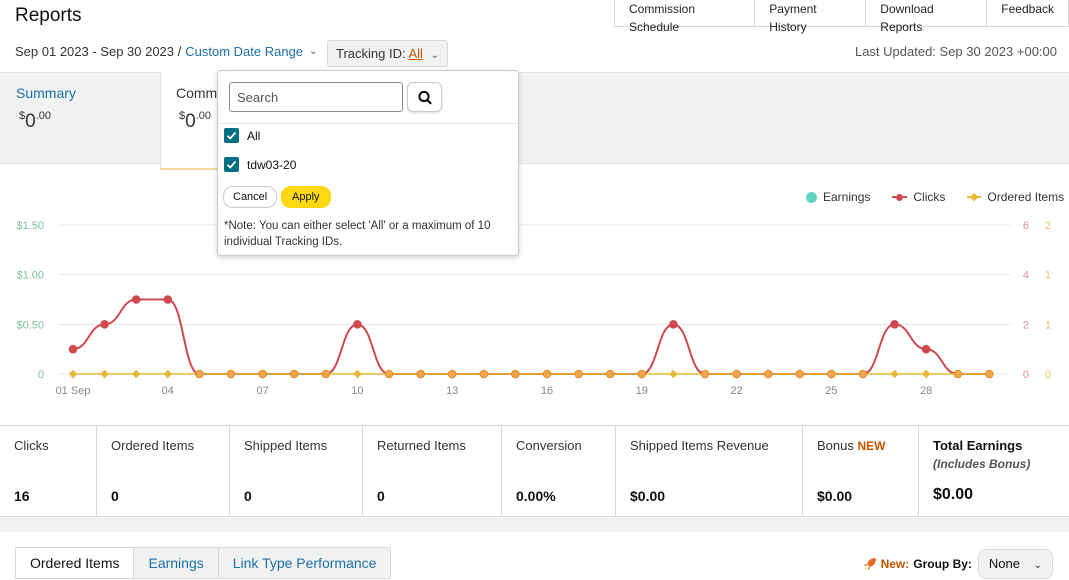 Image resolution: width=1069 pixels, height=580 pixels. Describe the element at coordinates (306, 197) in the screenshot. I see `apply-button: Apply` at that location.